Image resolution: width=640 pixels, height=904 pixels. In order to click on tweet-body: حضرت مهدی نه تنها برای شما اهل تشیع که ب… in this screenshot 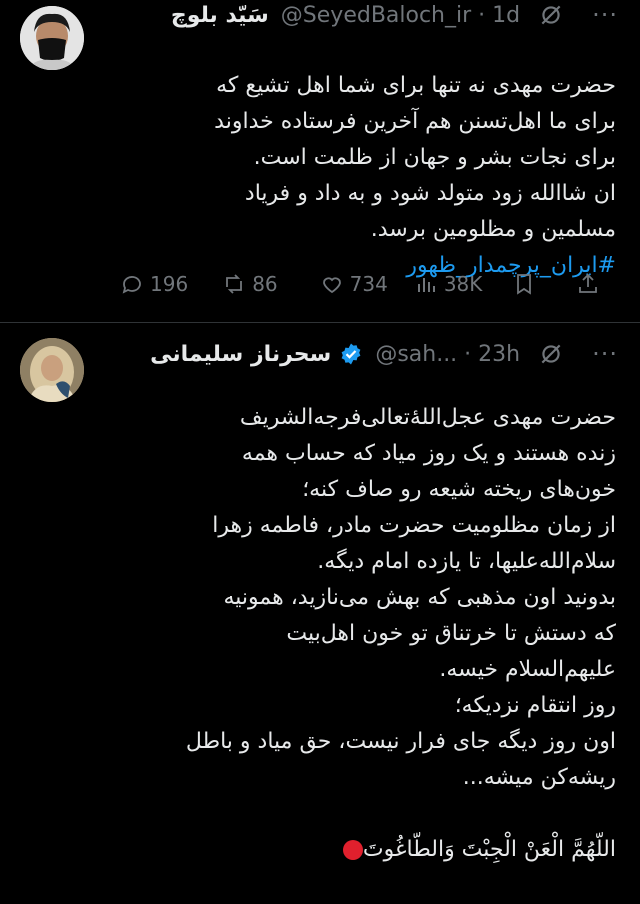, I will do `click(415, 157)`.